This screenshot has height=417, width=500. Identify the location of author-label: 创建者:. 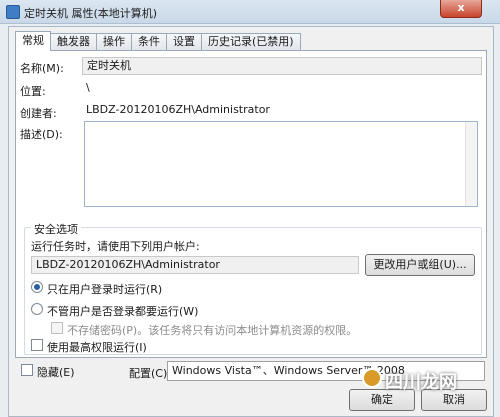
(38, 113).